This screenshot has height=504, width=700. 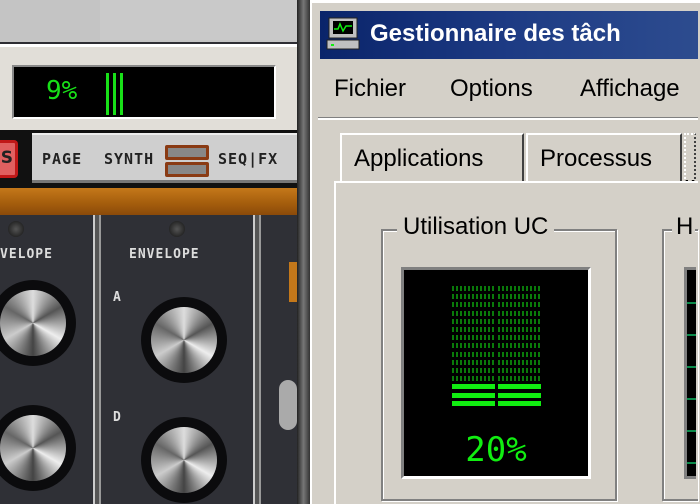 I want to click on cpu-bar-graph, so click(x=498, y=351).